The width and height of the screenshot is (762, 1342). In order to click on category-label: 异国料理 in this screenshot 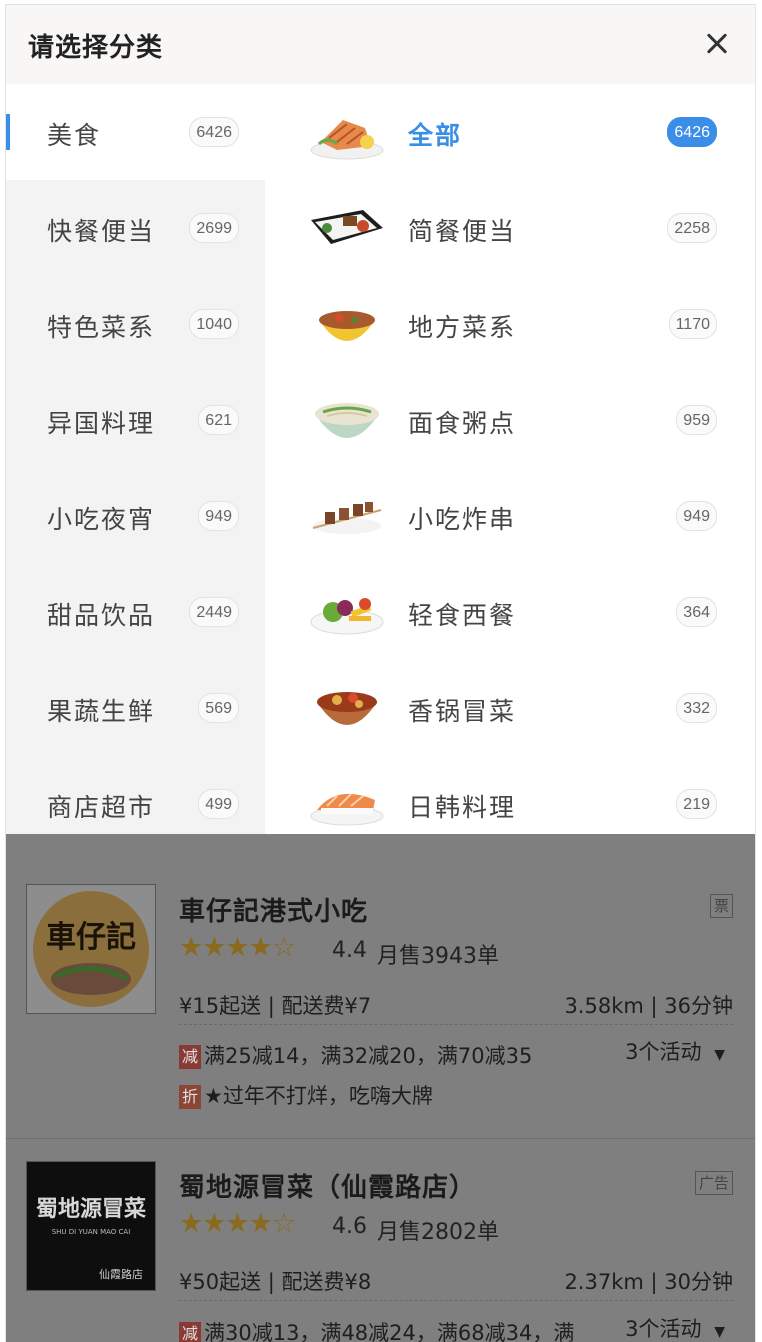, I will do `click(101, 423)`.